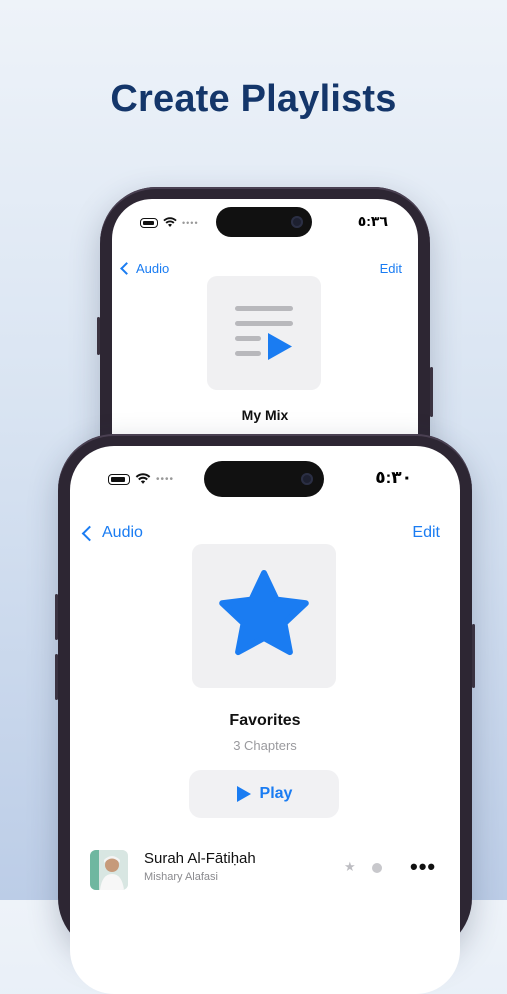 The width and height of the screenshot is (507, 994). What do you see at coordinates (372, 221) in the screenshot?
I see `status-time: ٥:٣٦` at bounding box center [372, 221].